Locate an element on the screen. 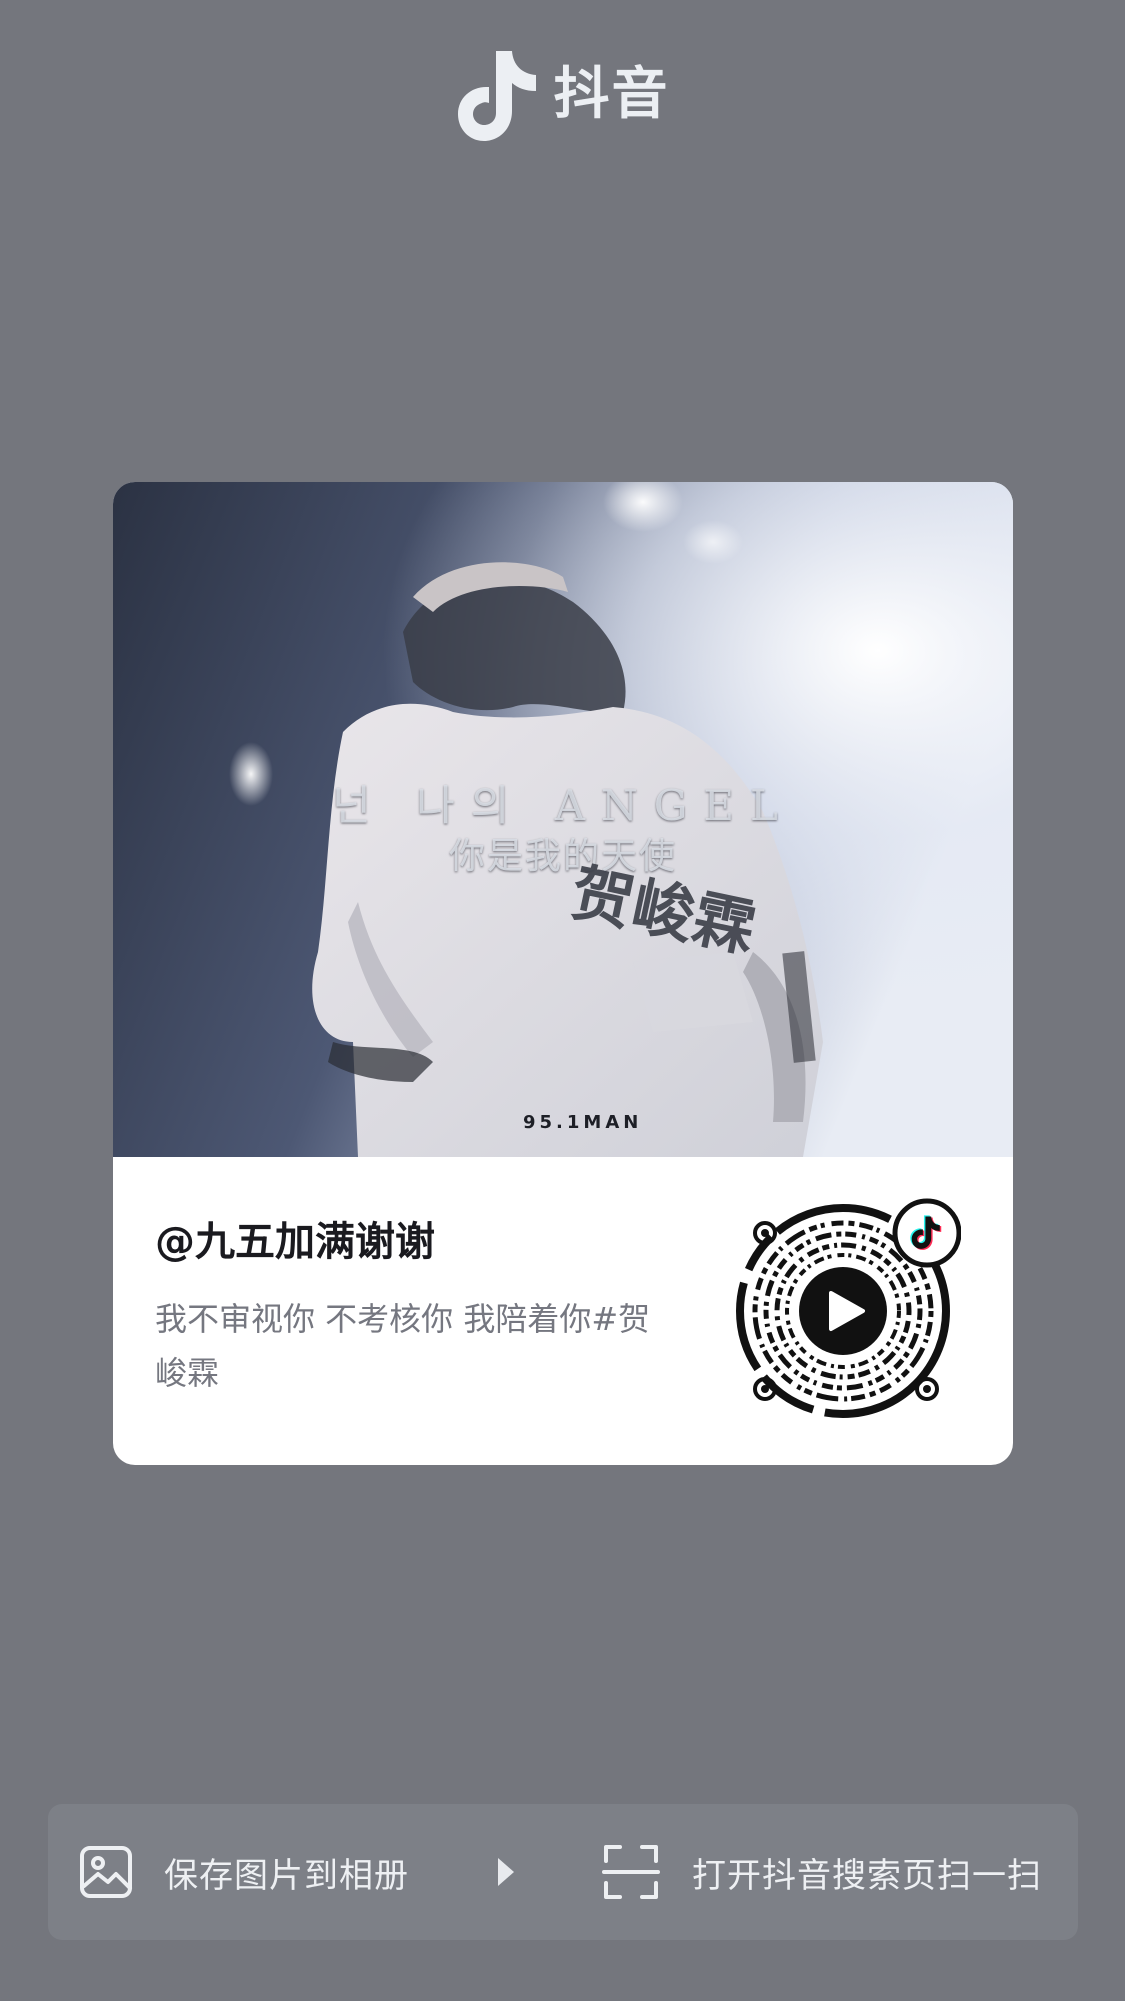 Image resolution: width=1125 pixels, height=2001 pixels. open-scan-label: 打开抖音搜索页扫一扫 is located at coordinates (867, 1875).